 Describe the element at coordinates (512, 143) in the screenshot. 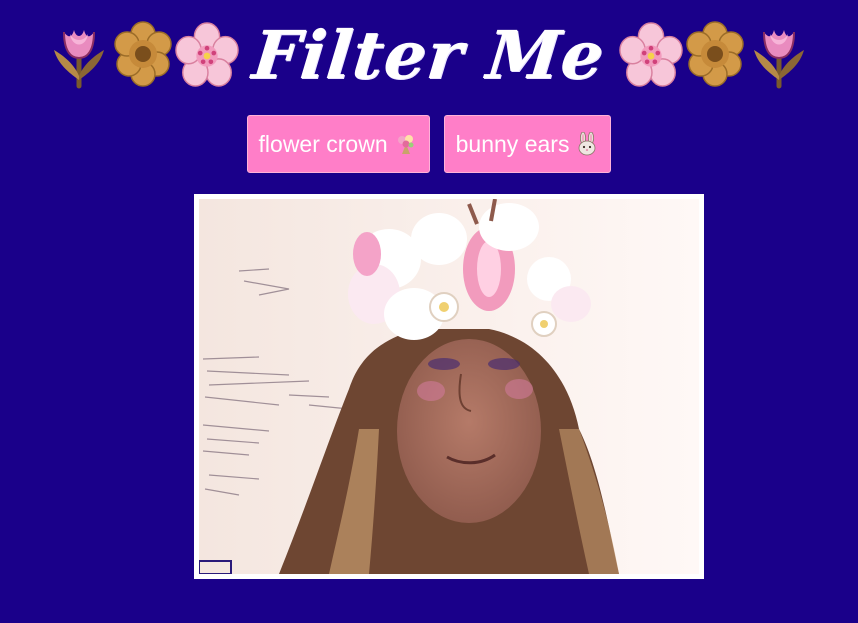

I see `bunny-ears-label: bunny ears` at that location.